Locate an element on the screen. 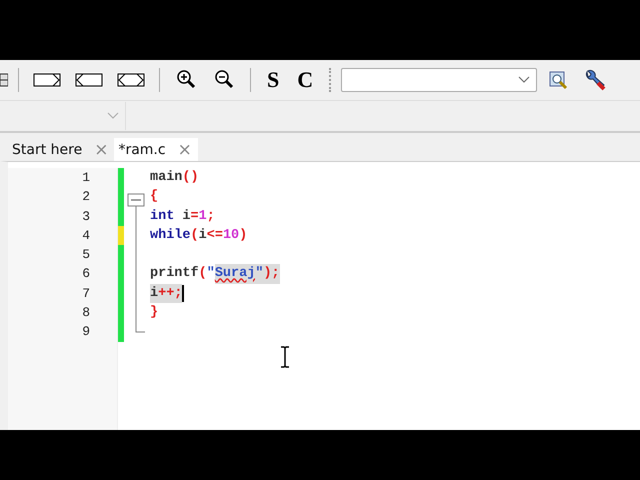  code-token: 10 is located at coordinates (231, 235).